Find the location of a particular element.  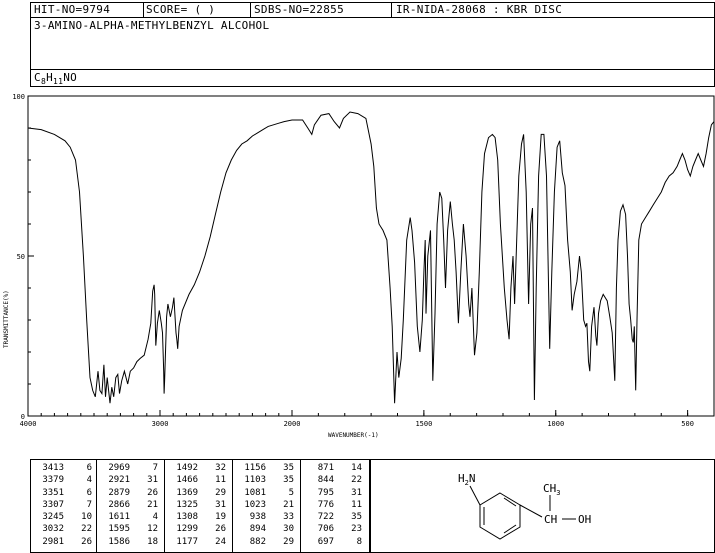

molecular-formula: C8H11NO is located at coordinates (55, 78).